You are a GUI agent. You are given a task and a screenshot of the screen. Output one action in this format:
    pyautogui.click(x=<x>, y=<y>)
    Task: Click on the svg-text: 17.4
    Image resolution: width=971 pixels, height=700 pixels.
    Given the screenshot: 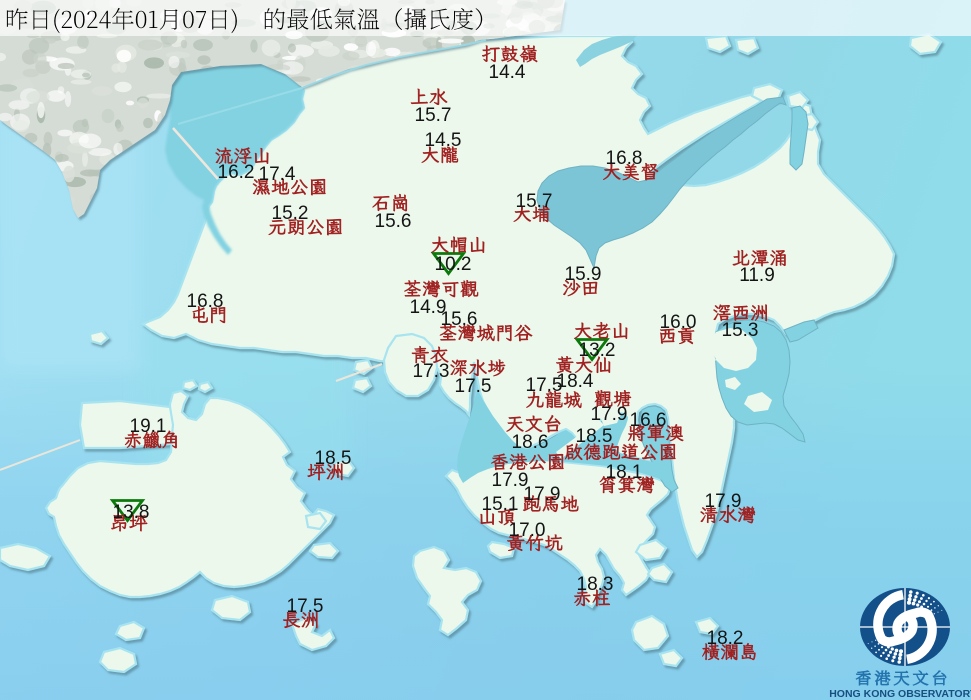 What is the action you would take?
    pyautogui.click(x=277, y=174)
    